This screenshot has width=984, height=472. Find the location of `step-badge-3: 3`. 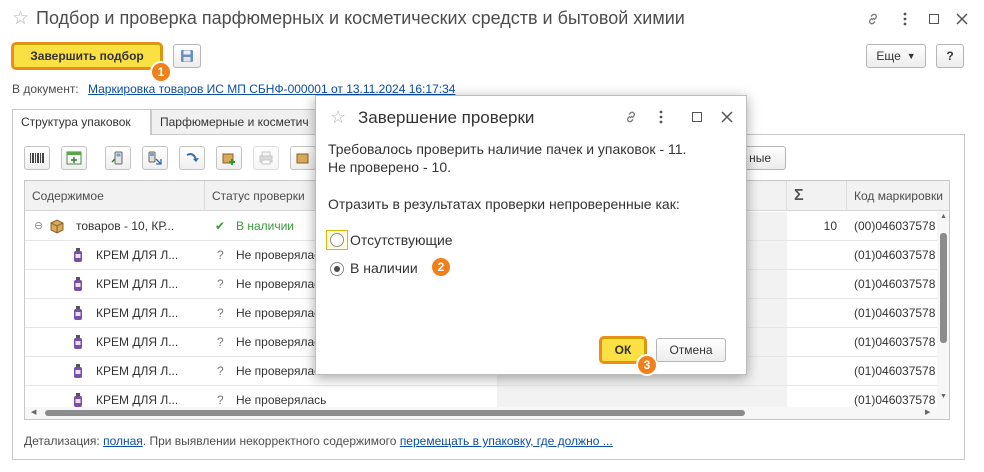

step-badge-3: 3 is located at coordinates (647, 365).